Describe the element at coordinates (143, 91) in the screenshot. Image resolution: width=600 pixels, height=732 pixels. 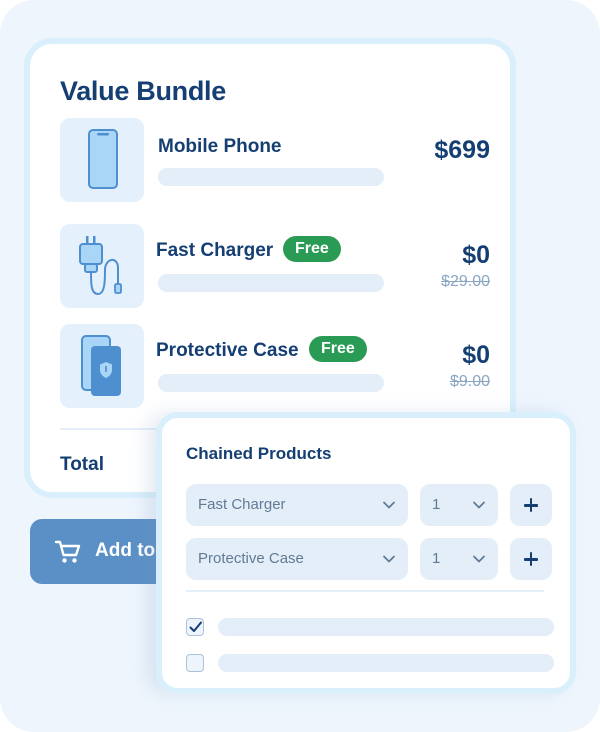
I see `bundle-title: Value Bundle` at that location.